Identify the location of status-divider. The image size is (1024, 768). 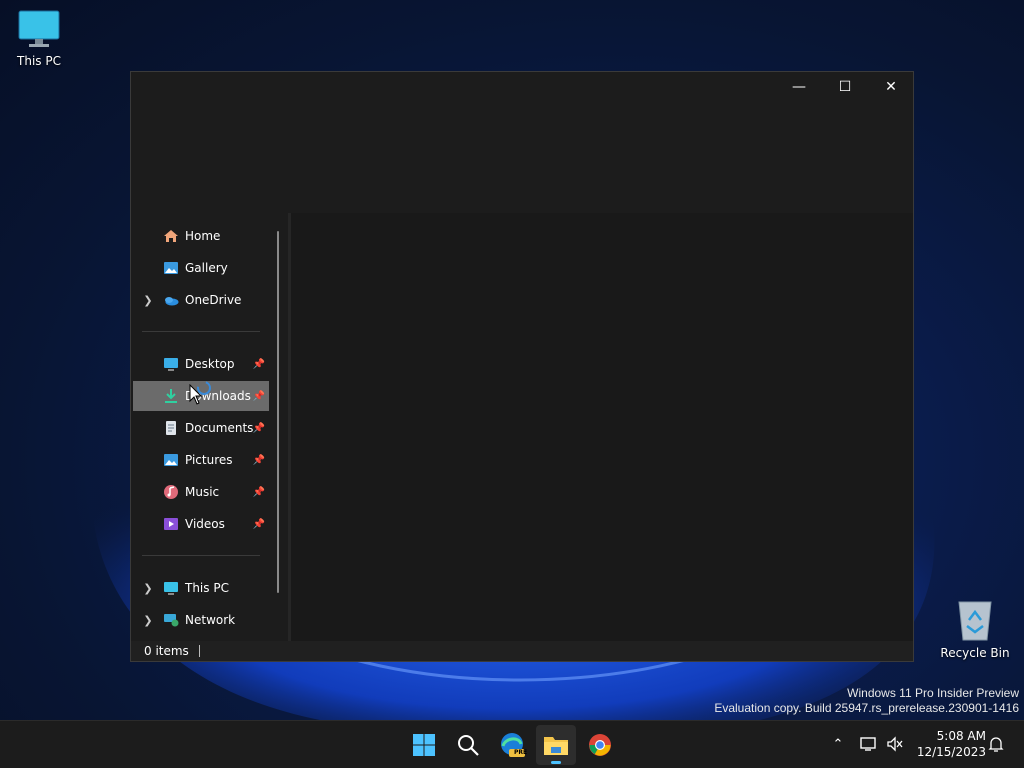
(199, 651).